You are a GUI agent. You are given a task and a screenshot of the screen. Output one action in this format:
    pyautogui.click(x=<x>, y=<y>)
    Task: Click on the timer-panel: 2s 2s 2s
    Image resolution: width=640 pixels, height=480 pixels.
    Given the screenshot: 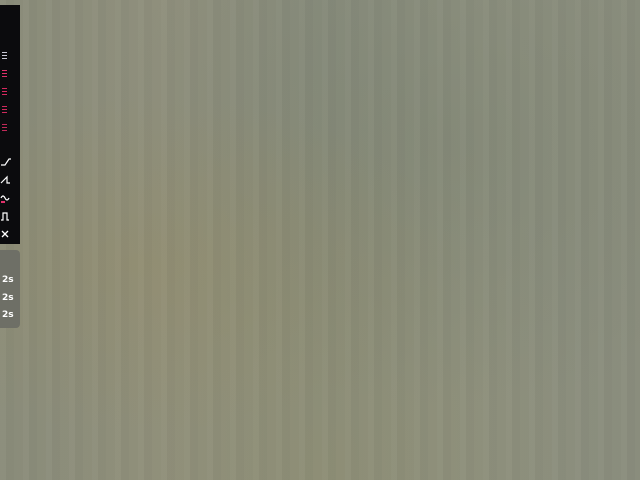 What is the action you would take?
    pyautogui.click(x=10, y=289)
    